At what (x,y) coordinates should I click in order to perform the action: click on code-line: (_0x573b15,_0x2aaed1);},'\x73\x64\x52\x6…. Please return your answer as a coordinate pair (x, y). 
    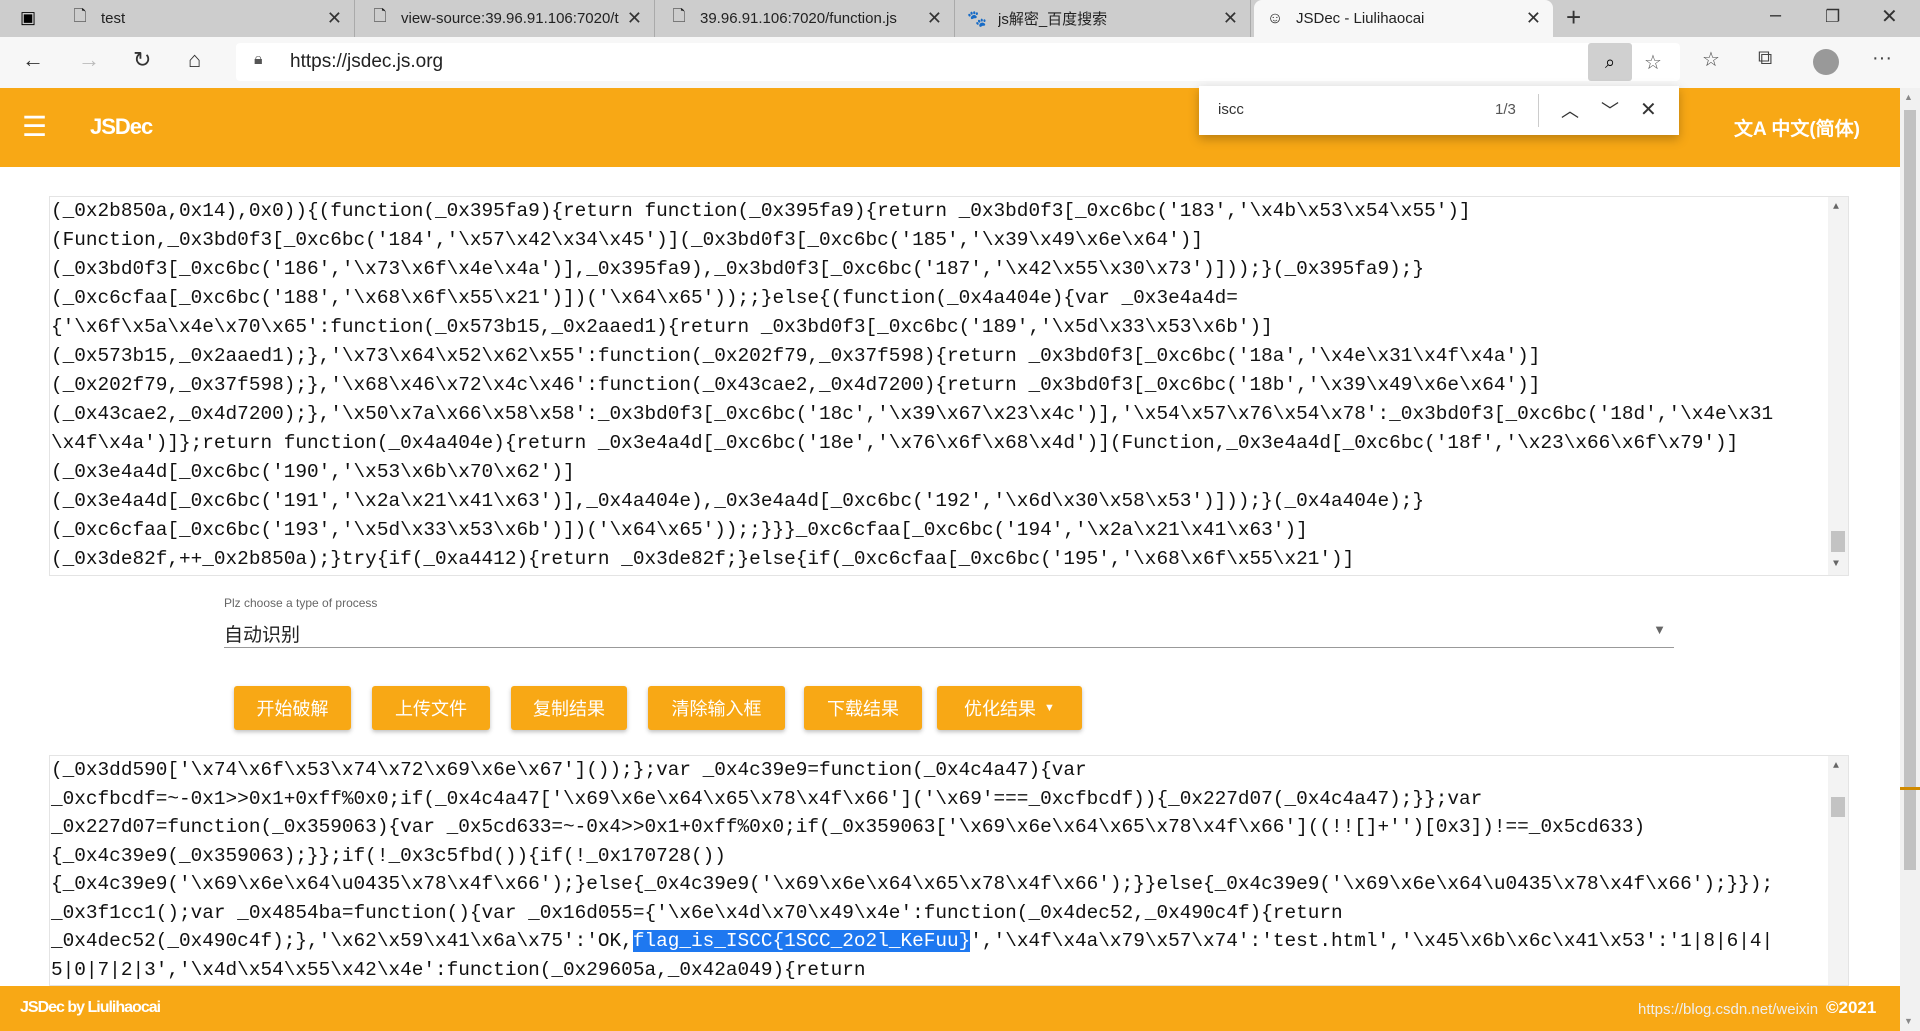
    Looking at the image, I should click on (796, 356).